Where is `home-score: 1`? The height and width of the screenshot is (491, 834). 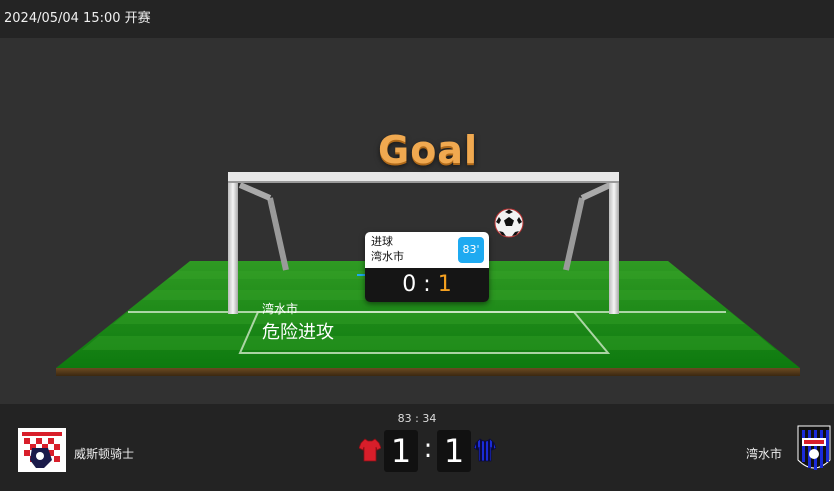 home-score: 1 is located at coordinates (401, 451).